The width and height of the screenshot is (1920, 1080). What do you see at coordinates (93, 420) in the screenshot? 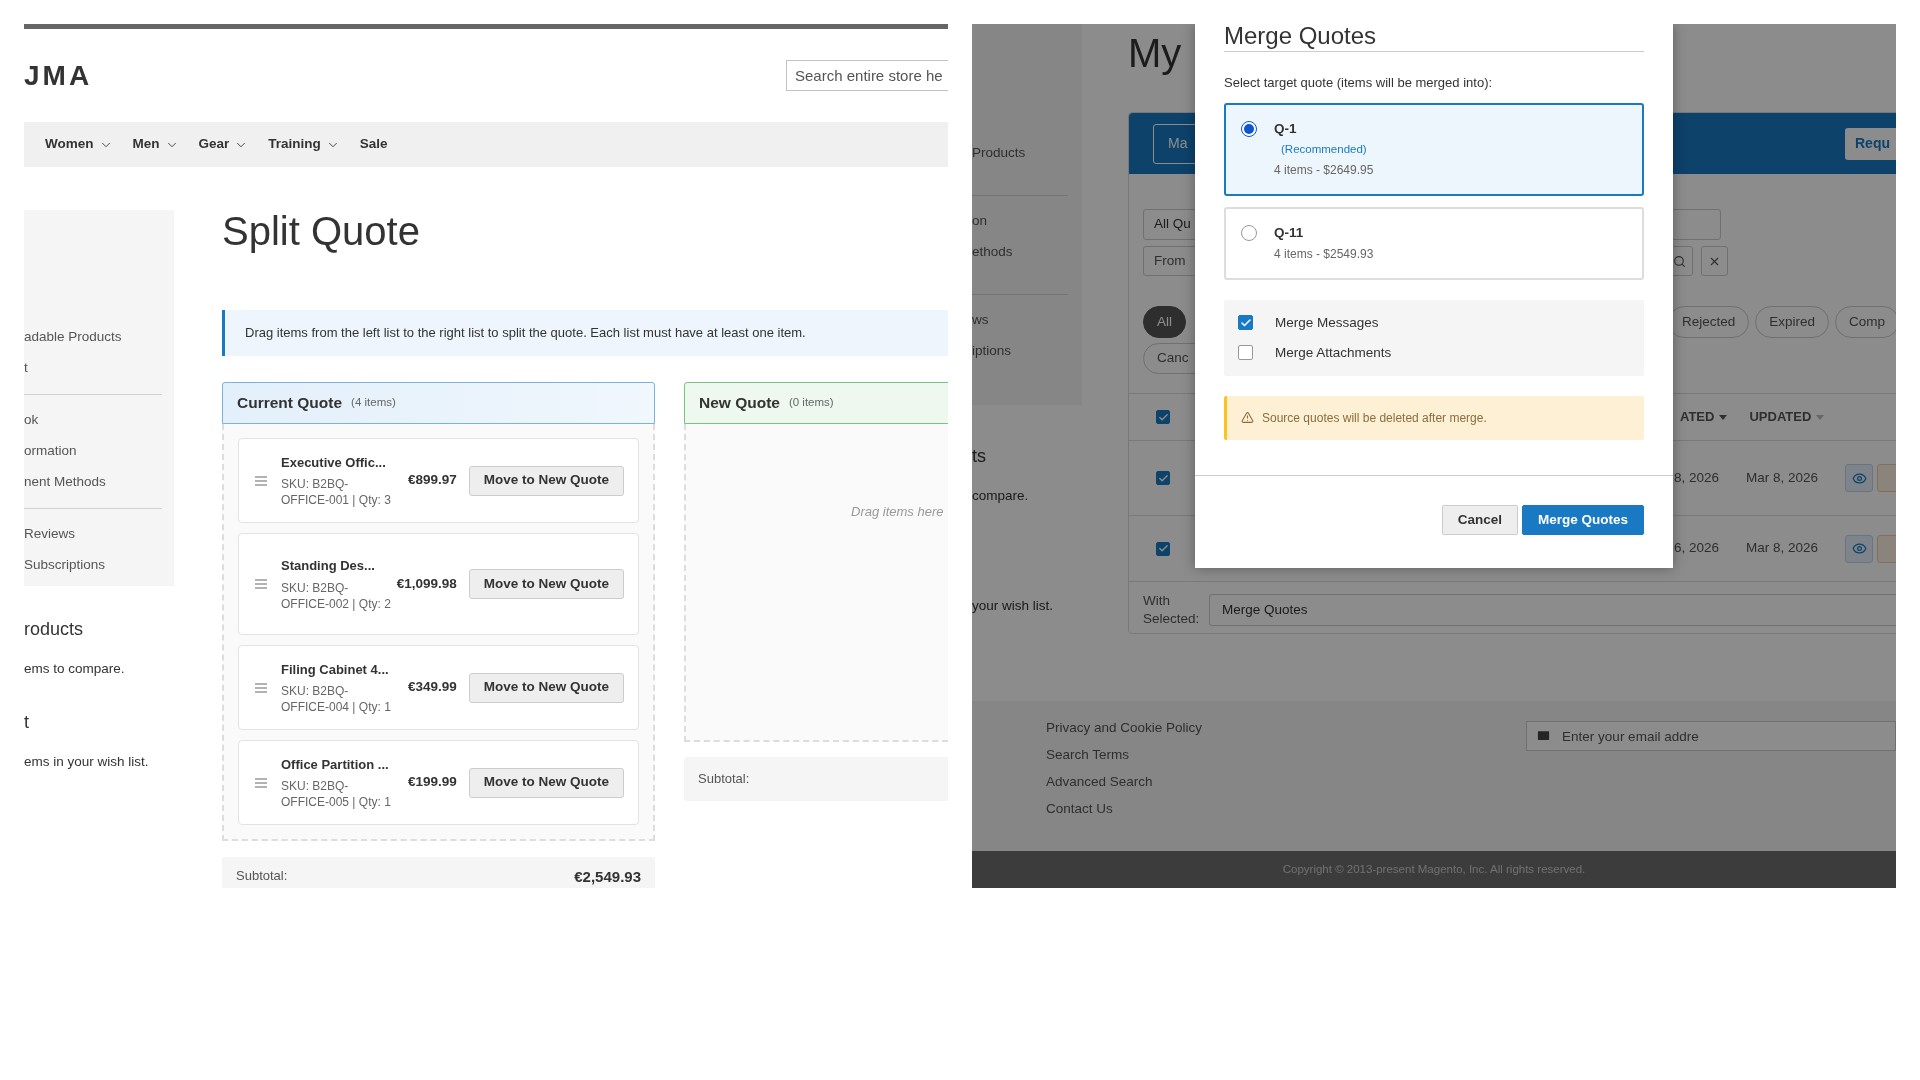
I see `sidebar-link: ok` at bounding box center [93, 420].